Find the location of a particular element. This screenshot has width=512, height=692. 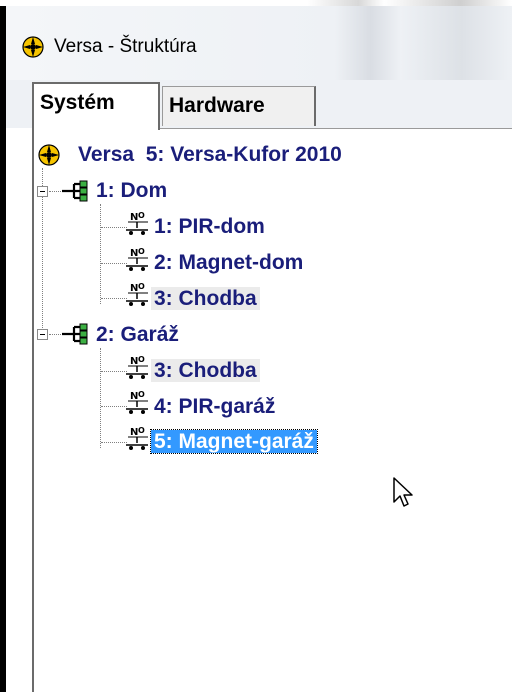

tree-zone-chodba-garaz: 3: Chodba is located at coordinates (205, 371).